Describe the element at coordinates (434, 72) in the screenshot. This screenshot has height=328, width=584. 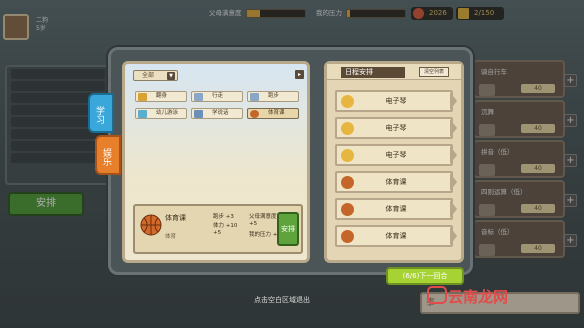
I see `clear-list-button: 清空列表` at that location.